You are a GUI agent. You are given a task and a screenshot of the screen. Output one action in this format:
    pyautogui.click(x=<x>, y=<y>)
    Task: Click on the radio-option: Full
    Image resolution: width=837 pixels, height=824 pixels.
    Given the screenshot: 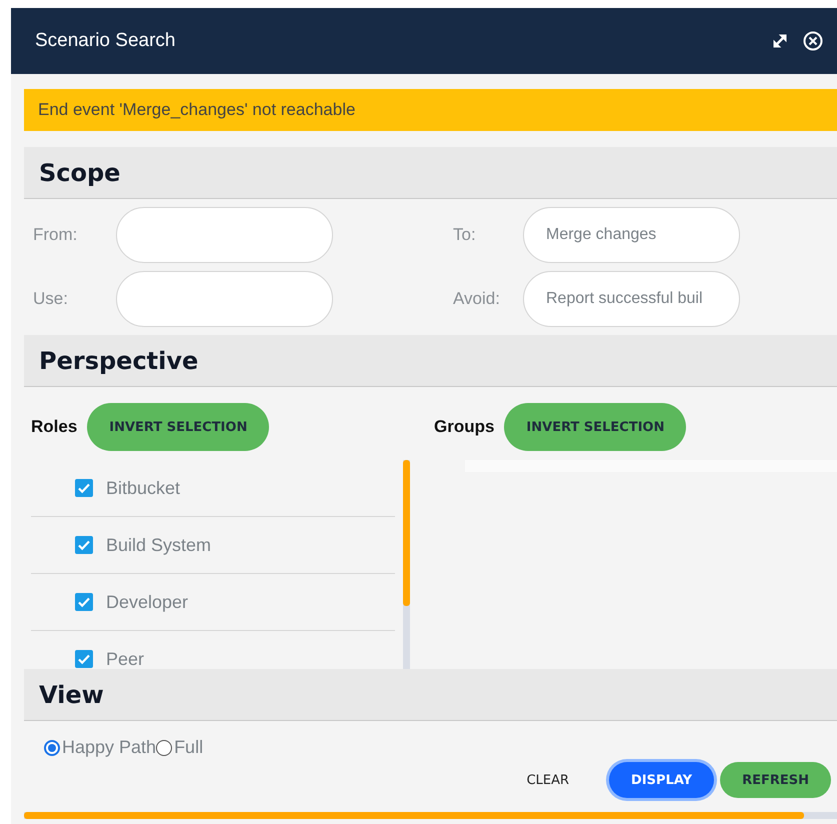 What is the action you would take?
    pyautogui.click(x=180, y=747)
    